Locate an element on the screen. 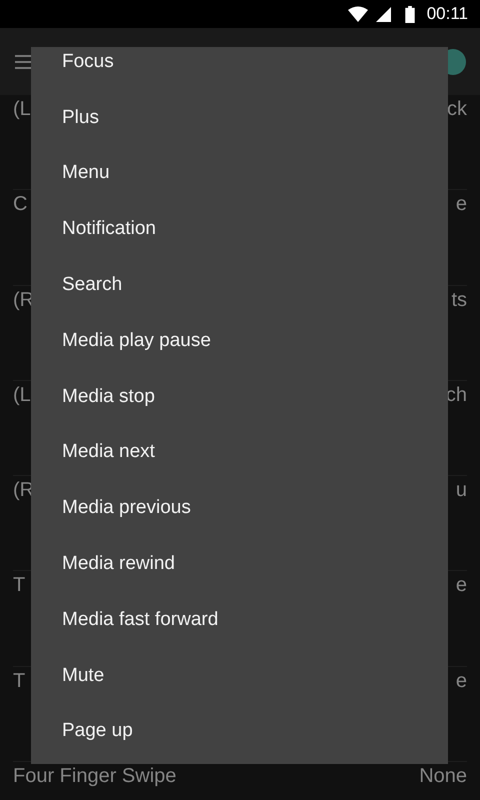 Image resolution: width=480 pixels, height=800 pixels. menu-item: Focus is located at coordinates (239, 68).